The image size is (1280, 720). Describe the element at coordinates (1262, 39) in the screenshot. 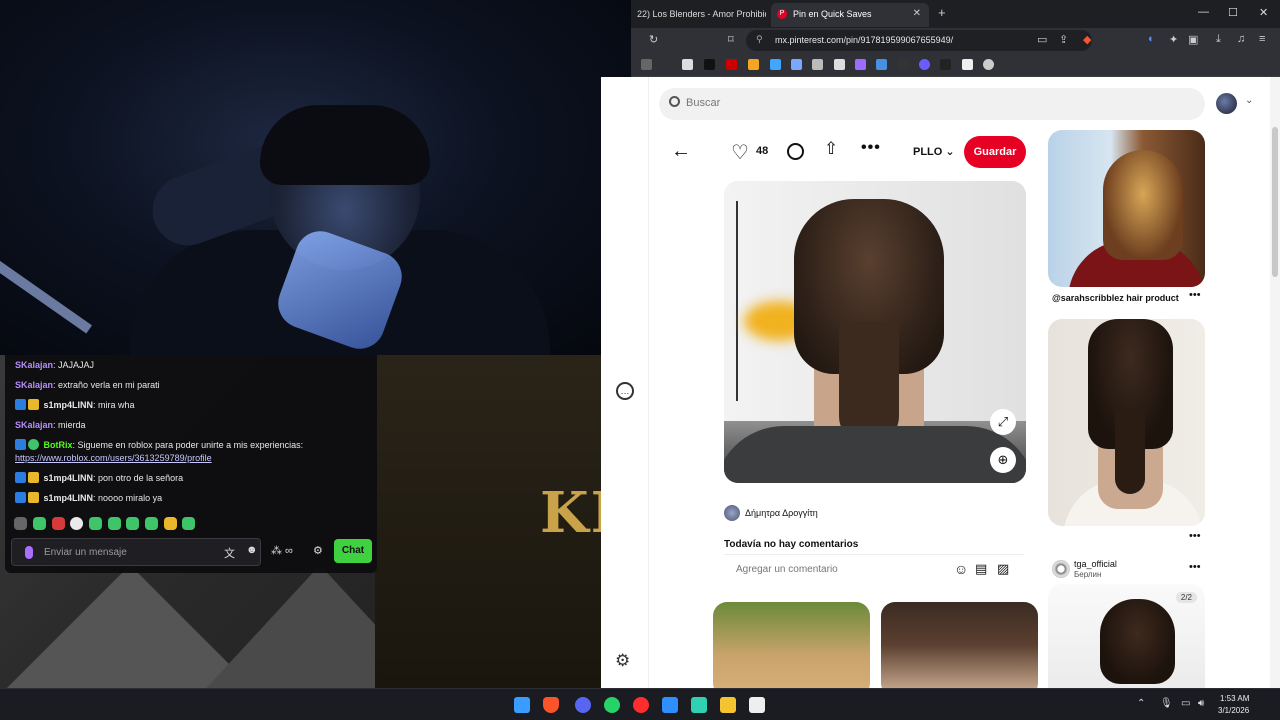

I see `menu-icon: ≡` at that location.